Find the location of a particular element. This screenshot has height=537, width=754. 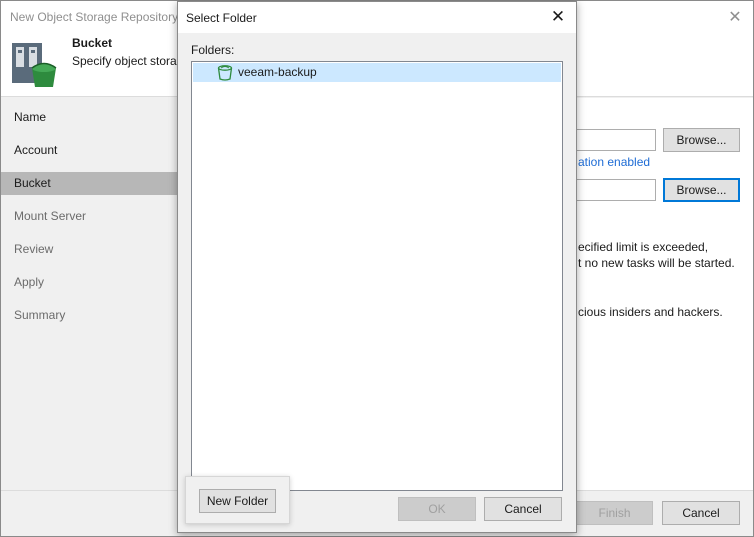

tree-item-veeam-backup: veeam-backup is located at coordinates (377, 72).